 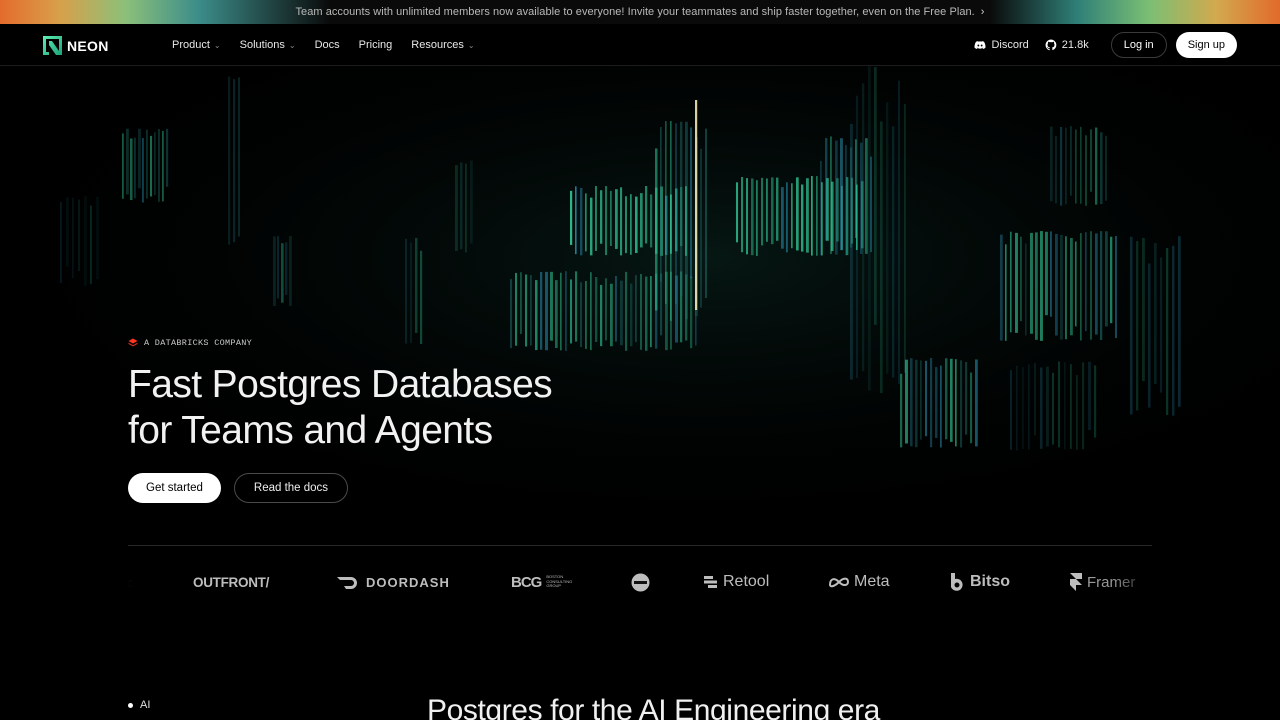 What do you see at coordinates (165, 12) in the screenshot?
I see `announcement-gradient-left` at bounding box center [165, 12].